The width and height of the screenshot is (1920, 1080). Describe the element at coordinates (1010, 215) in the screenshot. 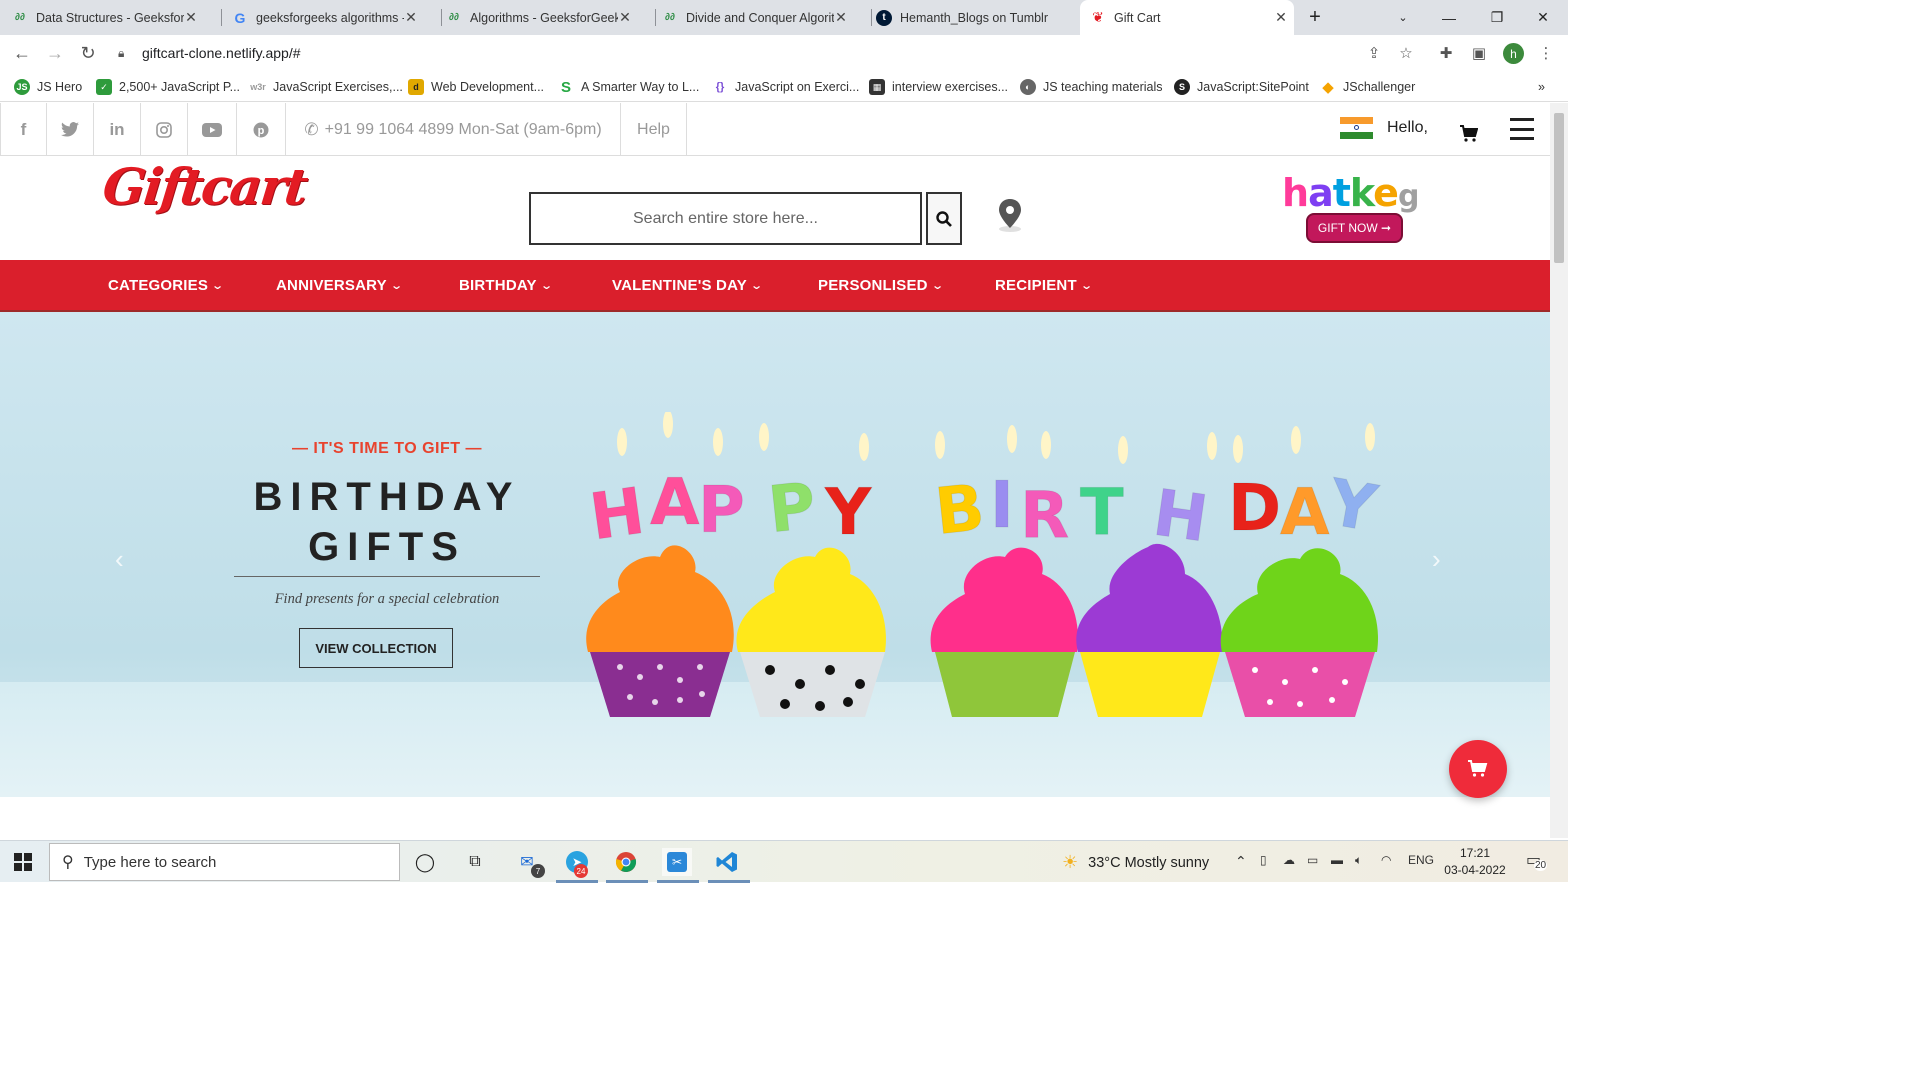

I see `location-pin-icon` at that location.